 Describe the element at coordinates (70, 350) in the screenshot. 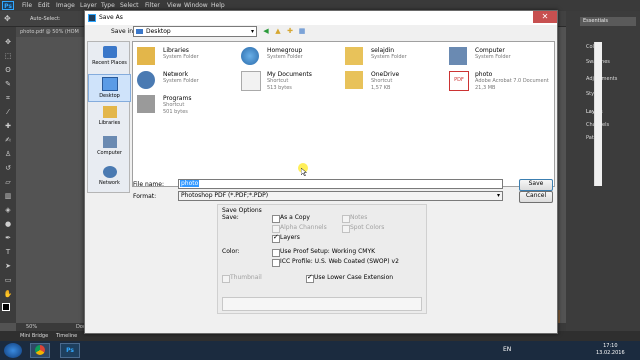

I see `photoshop-taskbar-icon: Ps` at that location.